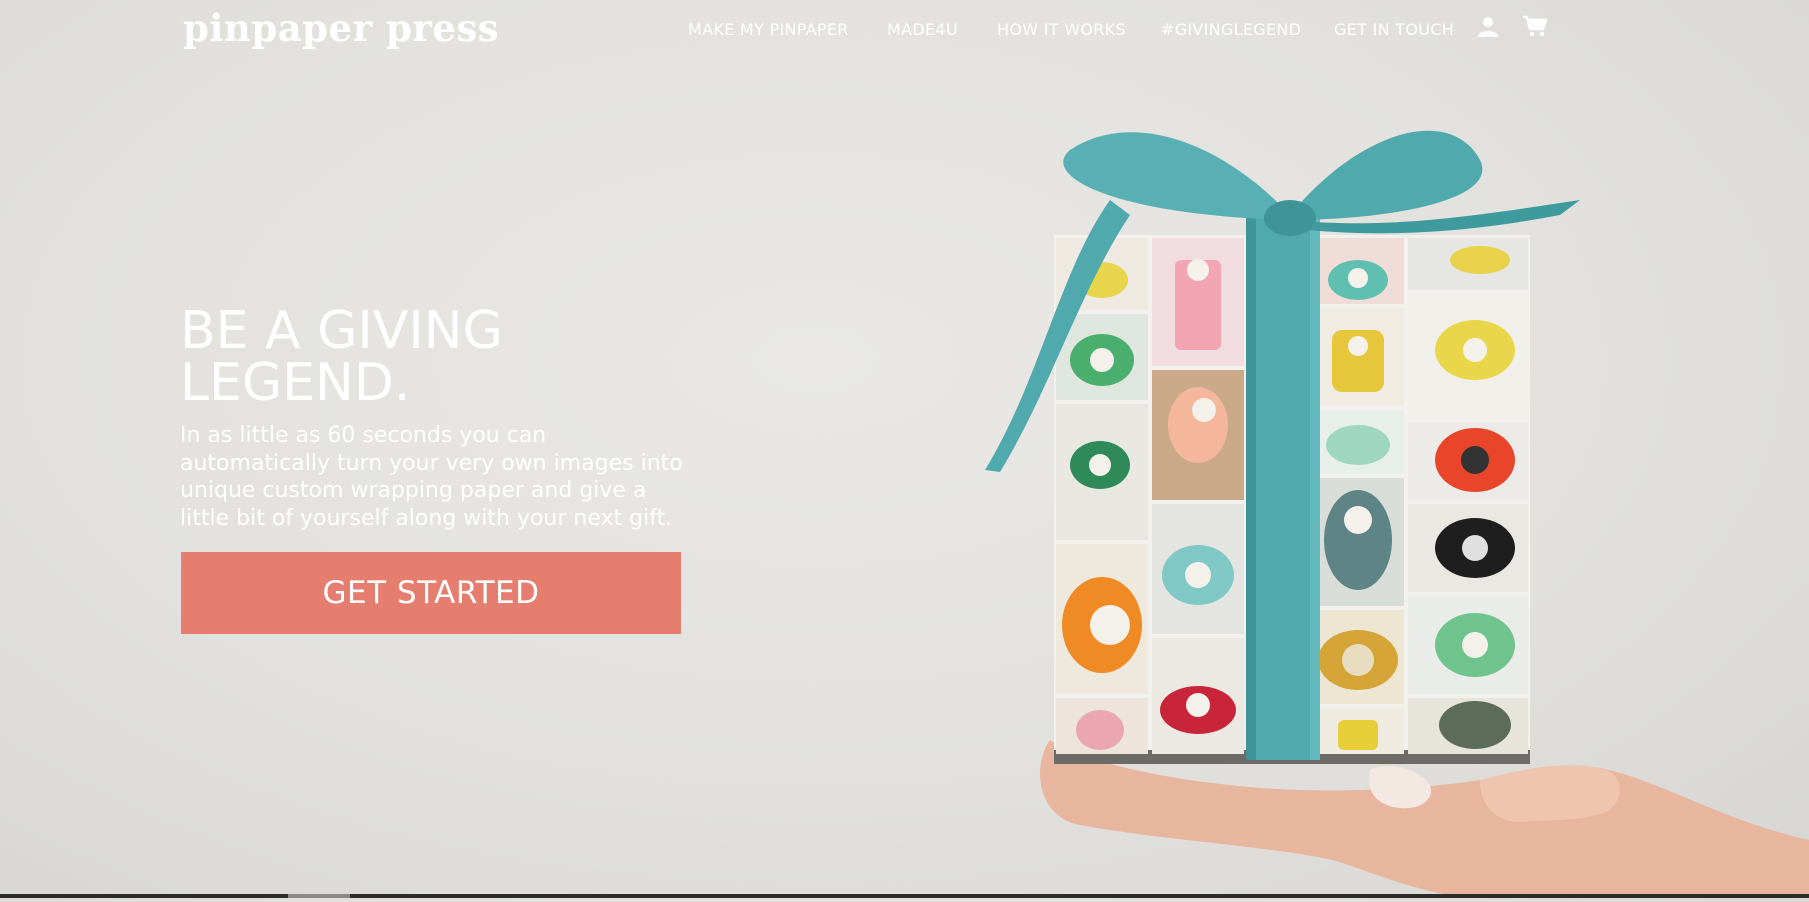 This screenshot has height=902, width=1809. I want to click on hero-title-line1: BE A GIVING, so click(341, 331).